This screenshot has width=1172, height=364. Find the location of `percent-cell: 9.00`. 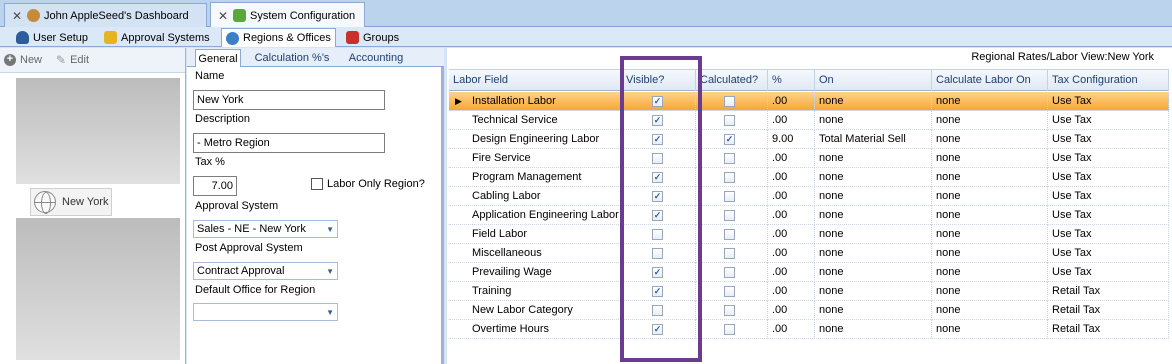

percent-cell: 9.00 is located at coordinates (791, 139).